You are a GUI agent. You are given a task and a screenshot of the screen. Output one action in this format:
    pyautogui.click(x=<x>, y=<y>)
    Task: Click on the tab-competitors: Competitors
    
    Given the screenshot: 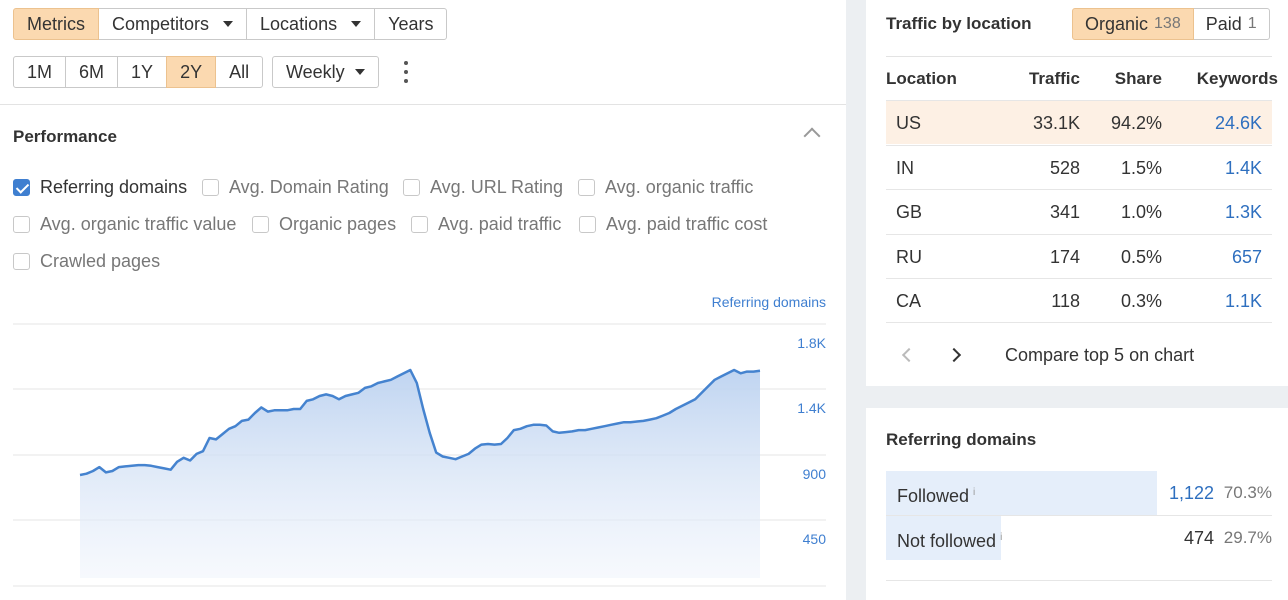 What is the action you would take?
    pyautogui.click(x=173, y=24)
    